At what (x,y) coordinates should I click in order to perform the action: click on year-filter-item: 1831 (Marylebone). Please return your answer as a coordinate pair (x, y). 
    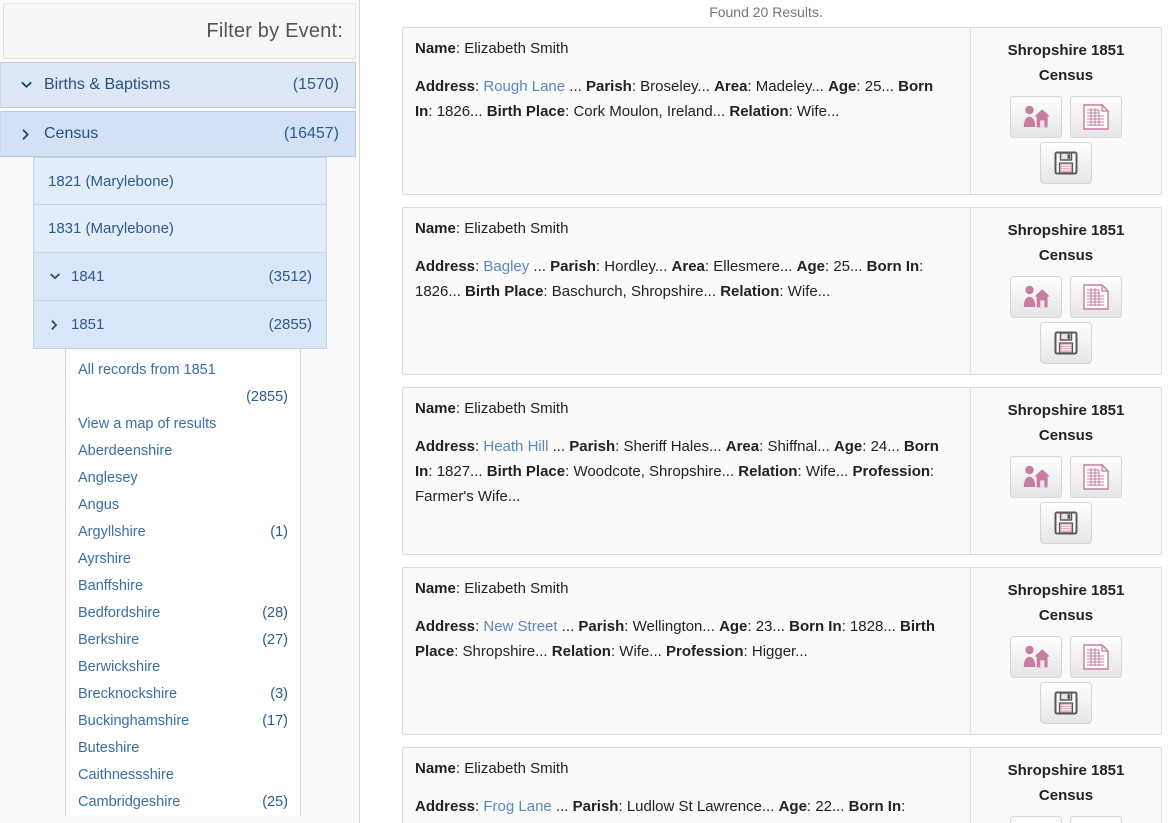
    Looking at the image, I should click on (180, 229).